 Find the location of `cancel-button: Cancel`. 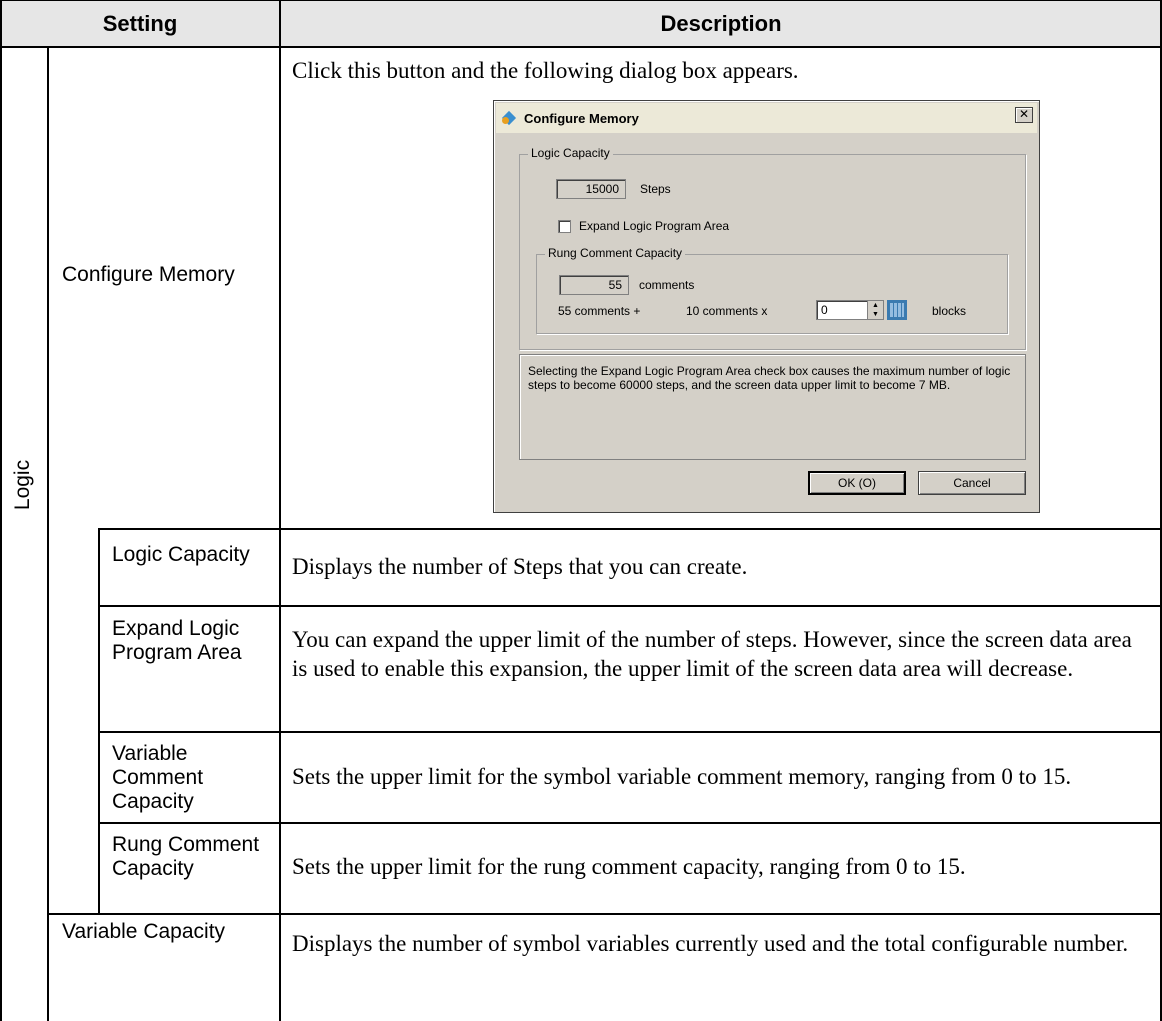

cancel-button: Cancel is located at coordinates (972, 483).